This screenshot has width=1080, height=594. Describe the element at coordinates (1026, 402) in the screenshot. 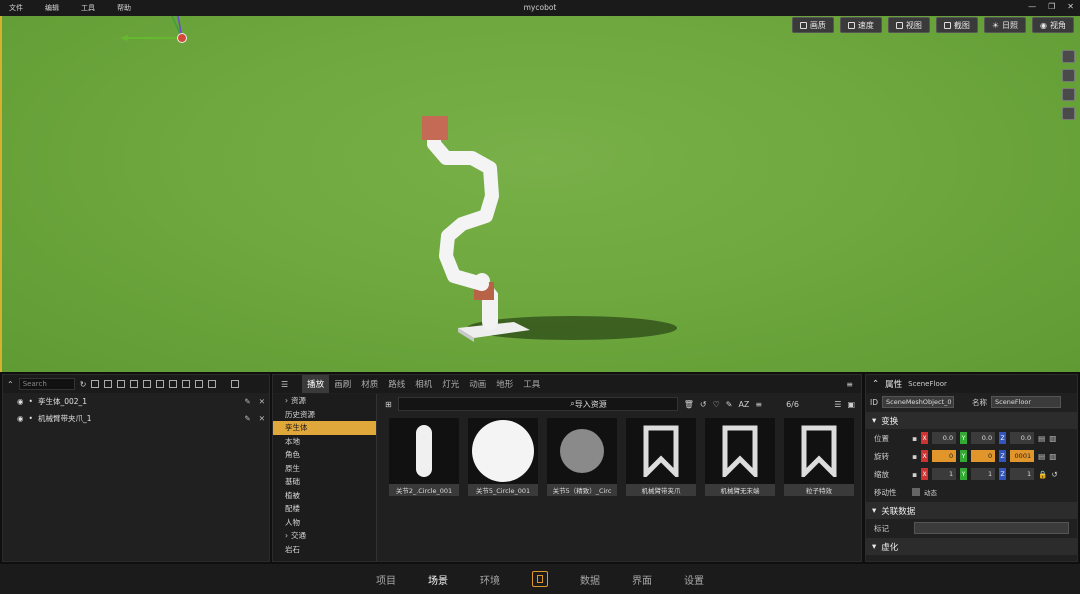

I see `name-field: SceneFloor` at that location.